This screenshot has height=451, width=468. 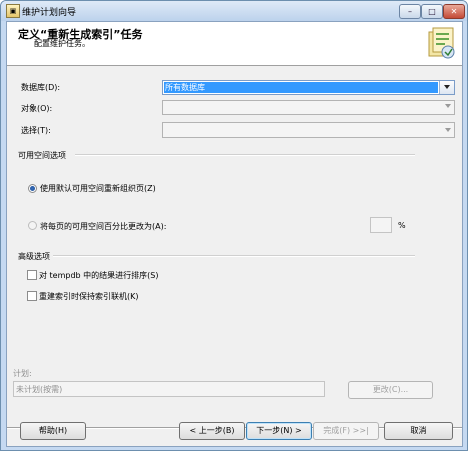 What do you see at coordinates (36, 130) in the screenshot?
I see `selection-label: 选择(T):` at bounding box center [36, 130].